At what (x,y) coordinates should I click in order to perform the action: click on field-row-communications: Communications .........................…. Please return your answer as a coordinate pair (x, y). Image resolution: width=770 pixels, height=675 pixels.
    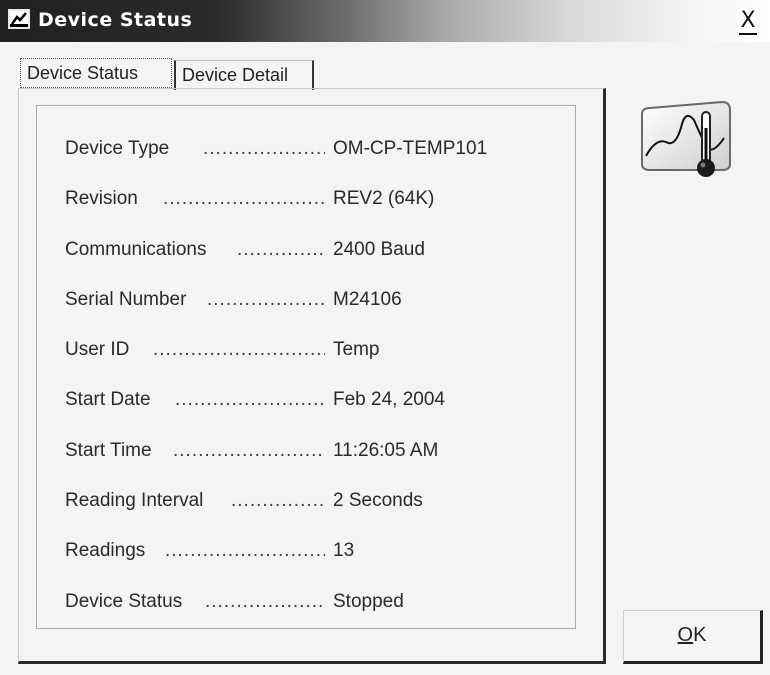
    Looking at the image, I should click on (305, 264).